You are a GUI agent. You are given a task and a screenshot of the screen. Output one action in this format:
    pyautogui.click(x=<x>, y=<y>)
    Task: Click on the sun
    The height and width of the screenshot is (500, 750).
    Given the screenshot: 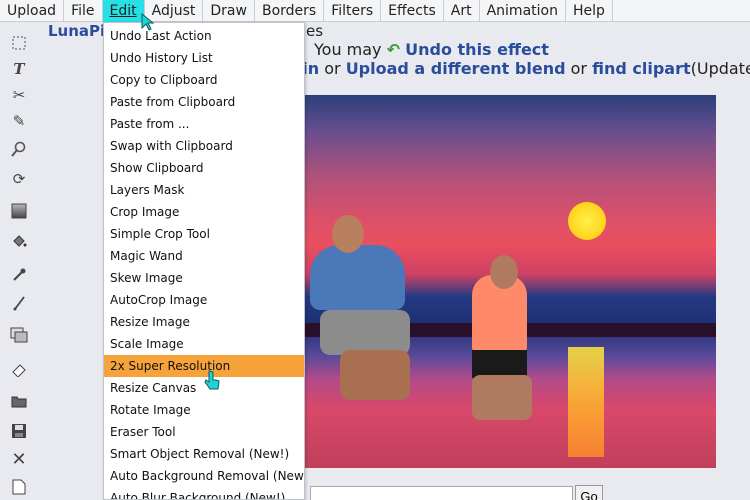 What is the action you would take?
    pyautogui.click(x=587, y=221)
    